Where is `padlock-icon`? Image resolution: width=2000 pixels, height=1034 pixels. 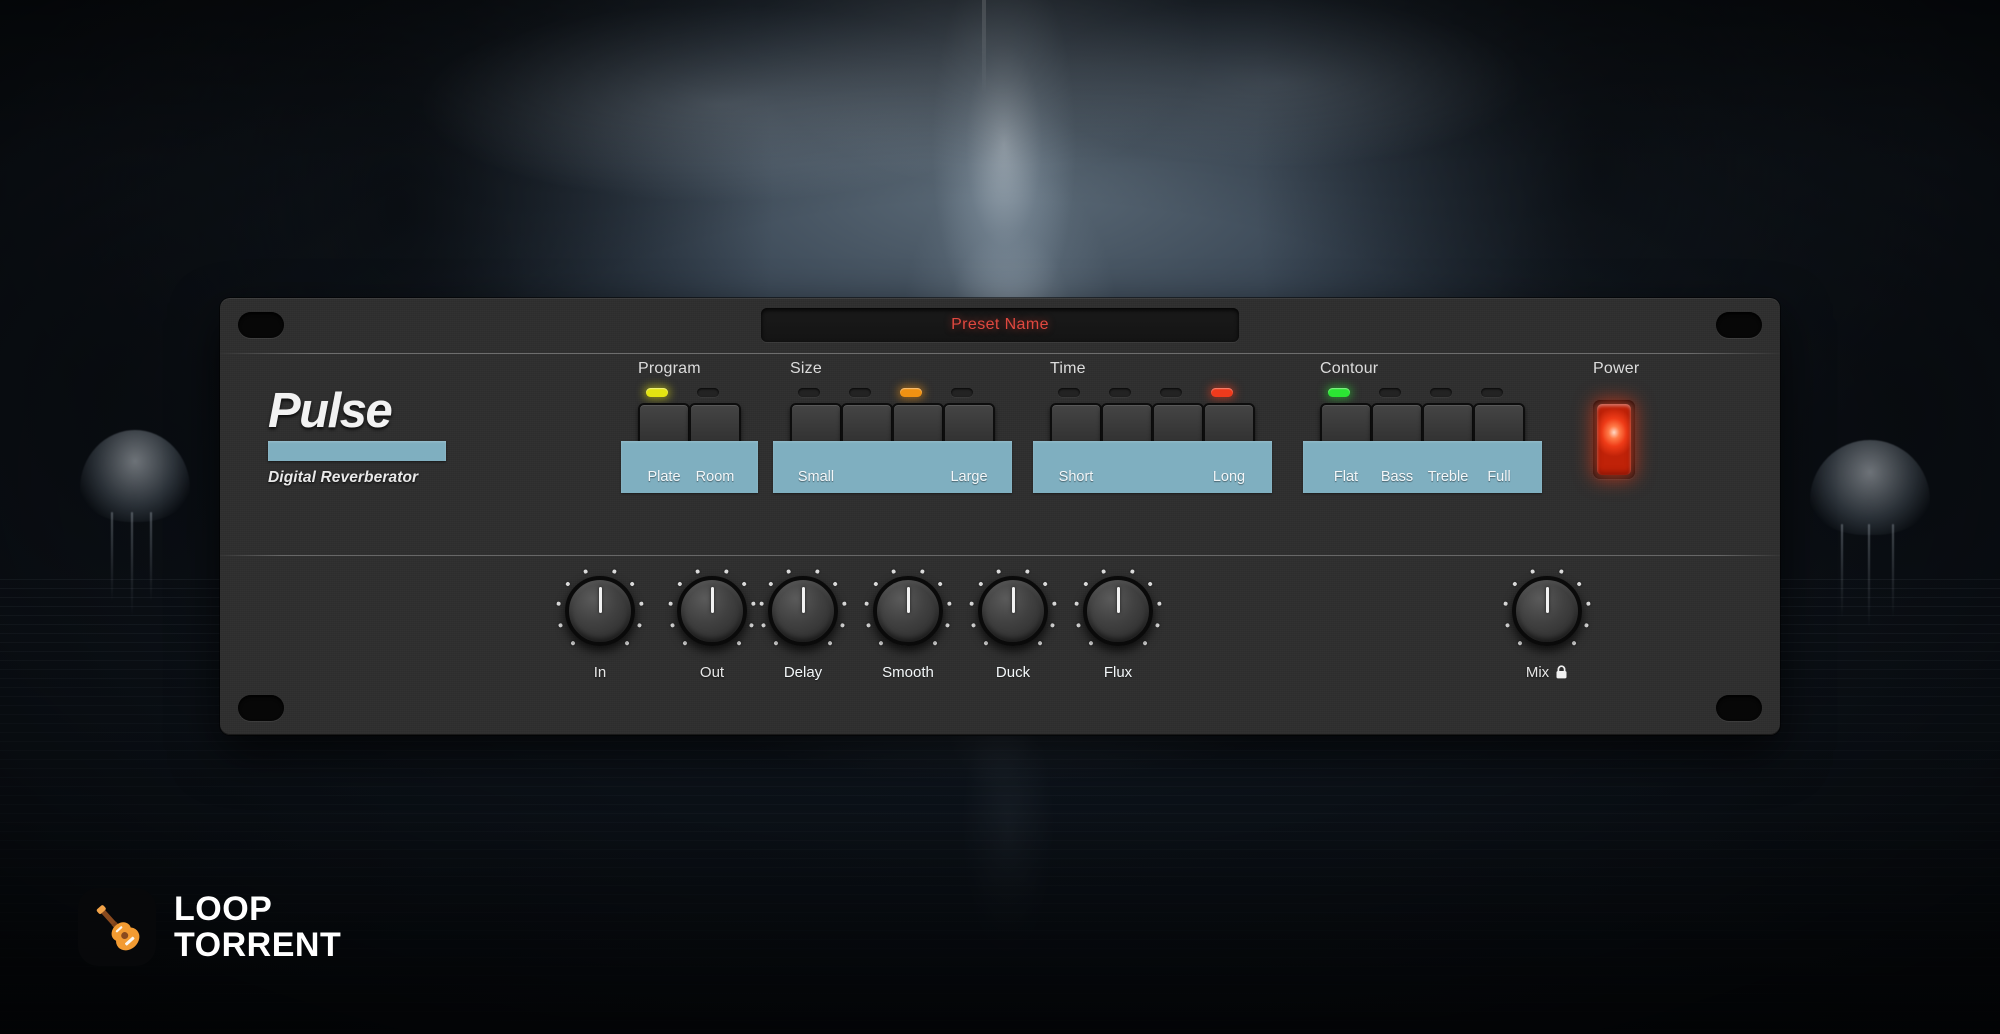
padlock-icon is located at coordinates (1561, 674).